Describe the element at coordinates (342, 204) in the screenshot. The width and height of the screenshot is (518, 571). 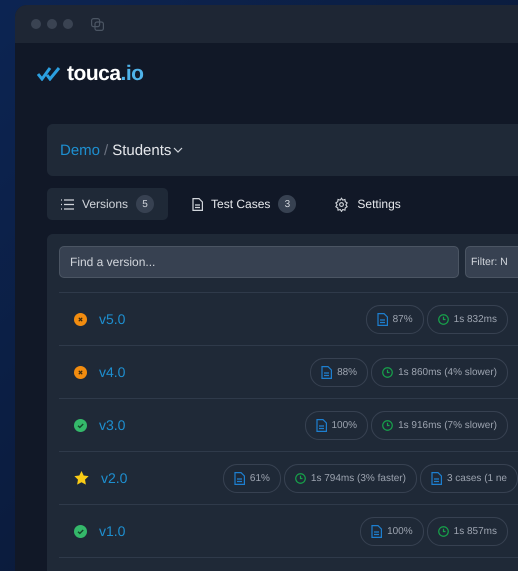
I see `settings-icon` at that location.